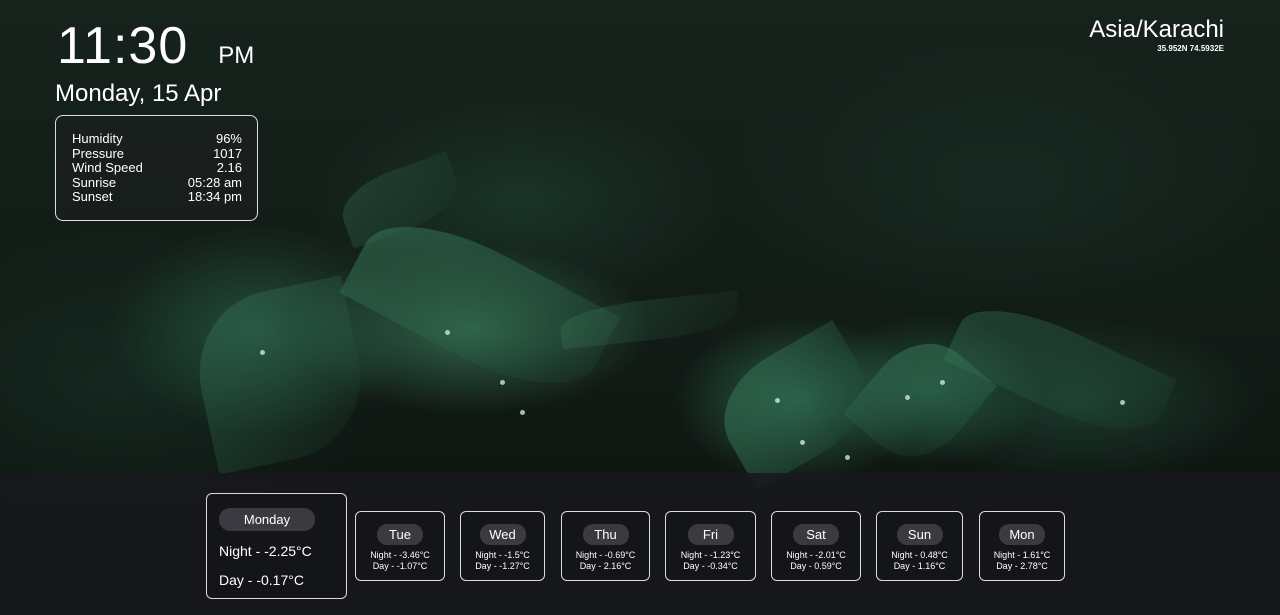 The image size is (1280, 615). What do you see at coordinates (138, 93) in the screenshot?
I see `current-date: Monday, 15 Apr` at bounding box center [138, 93].